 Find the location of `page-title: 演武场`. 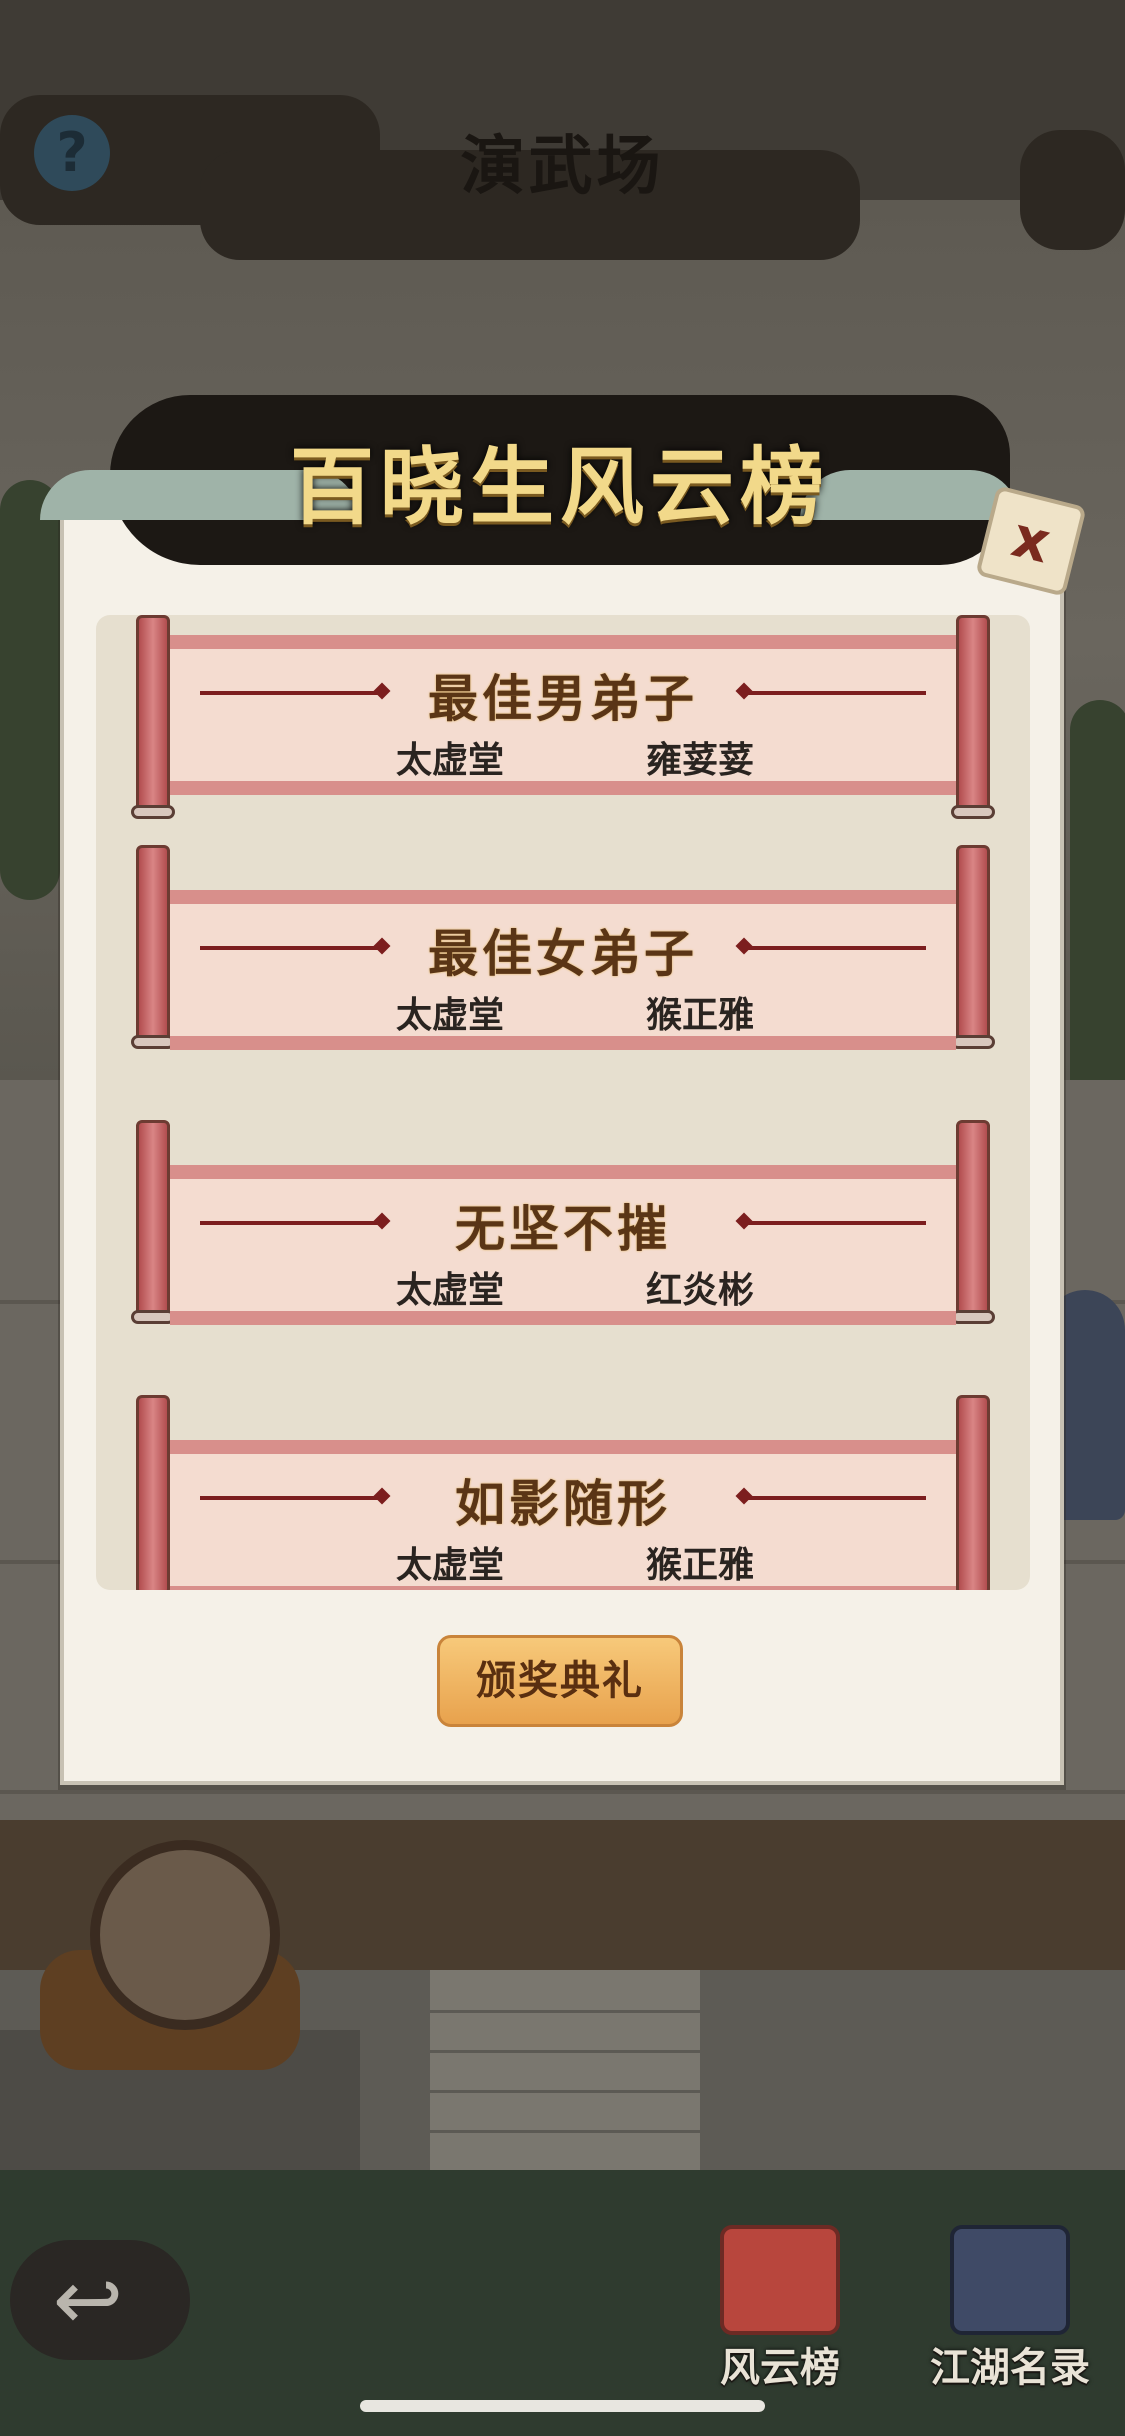

page-title: 演武场 is located at coordinates (562, 166).